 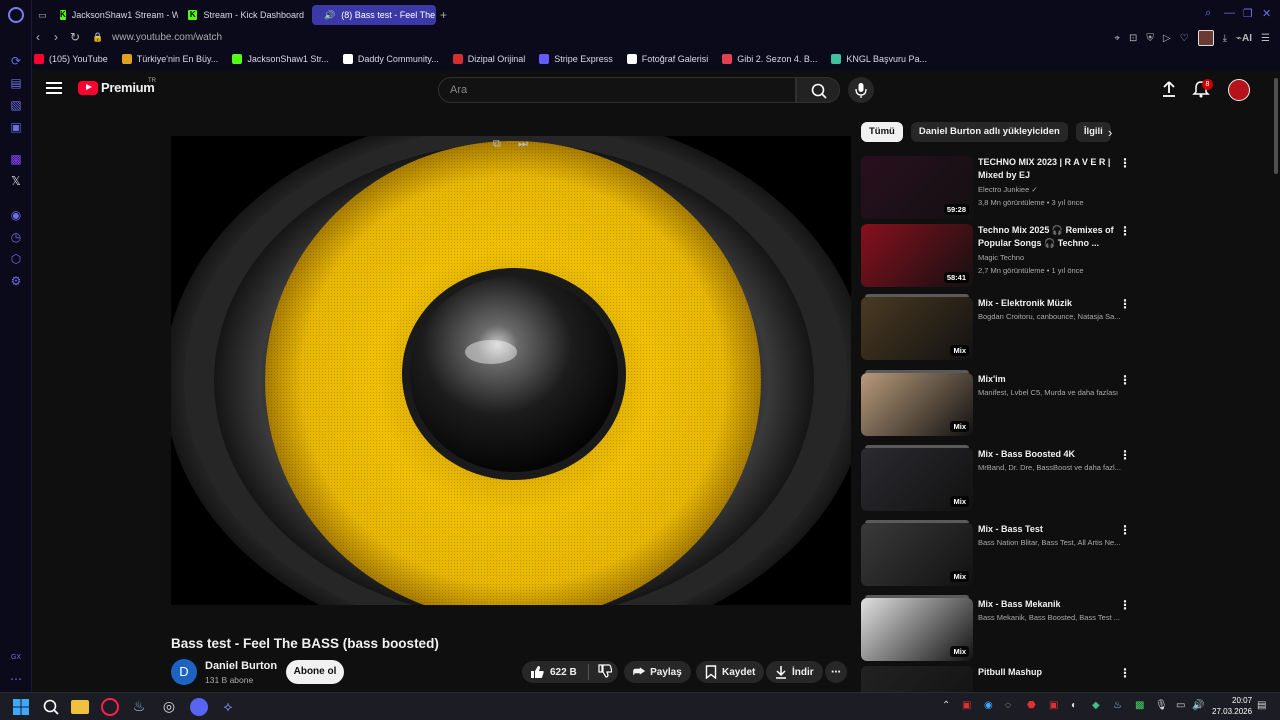 I want to click on like-button: 622 B, so click(x=553, y=672).